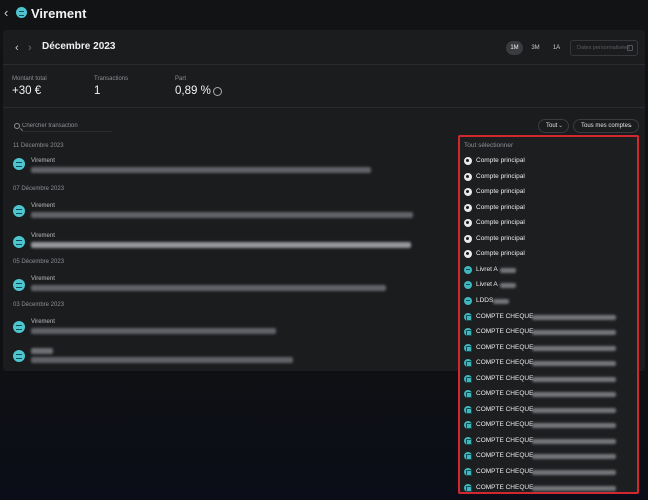  I want to click on range-3m-button: 3M, so click(535, 48).